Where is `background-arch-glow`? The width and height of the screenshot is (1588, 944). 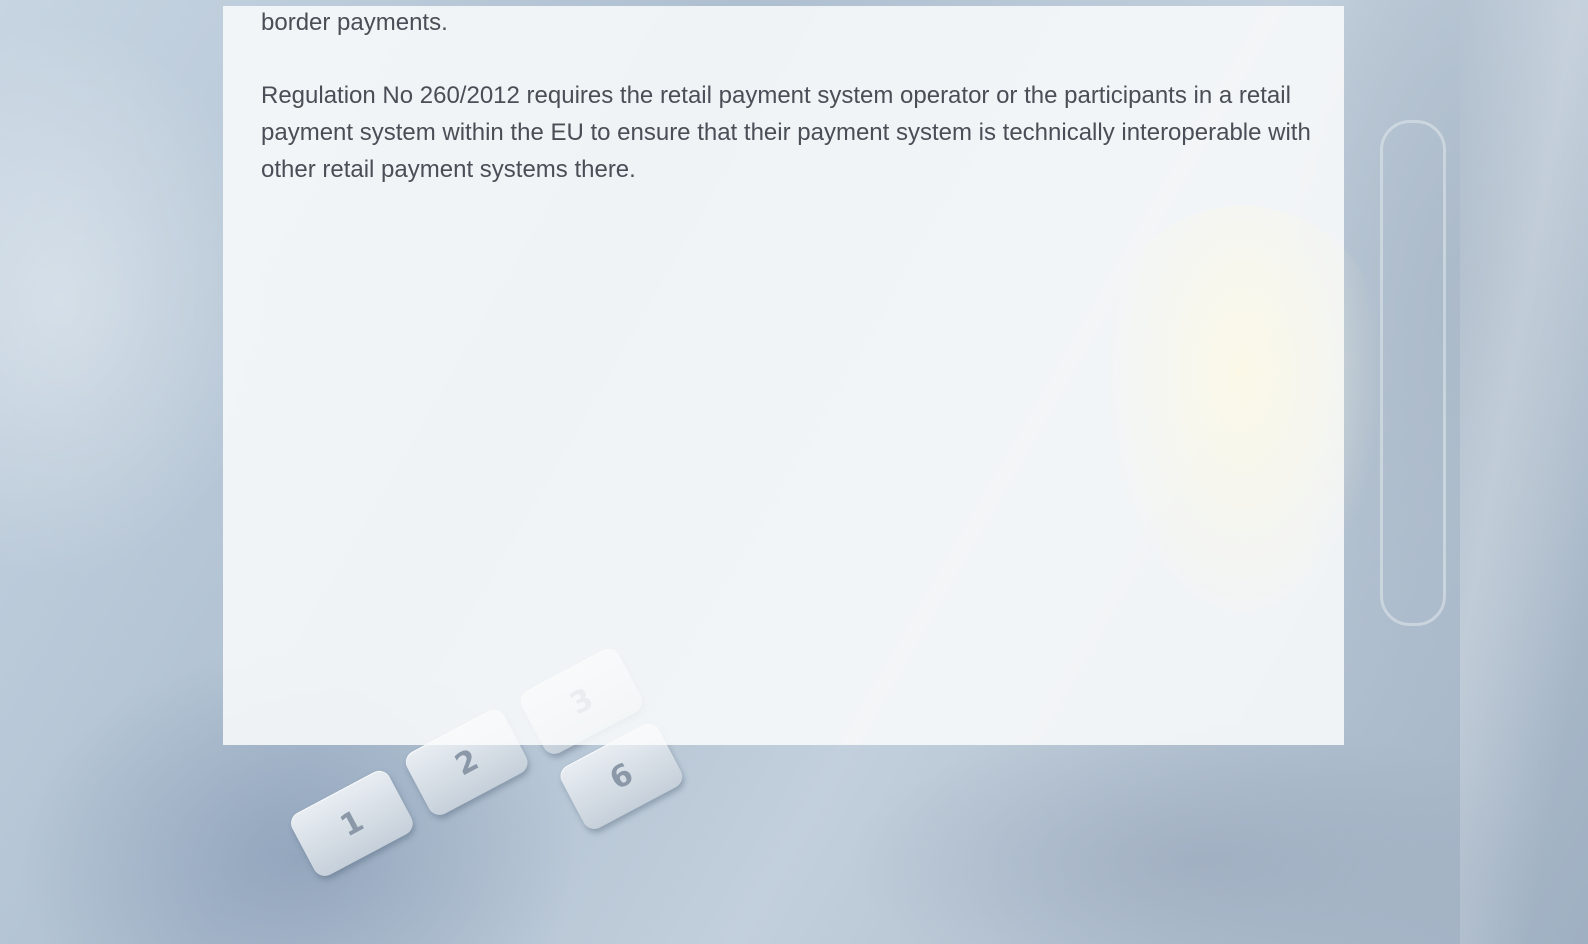 background-arch-glow is located at coordinates (1243, 416).